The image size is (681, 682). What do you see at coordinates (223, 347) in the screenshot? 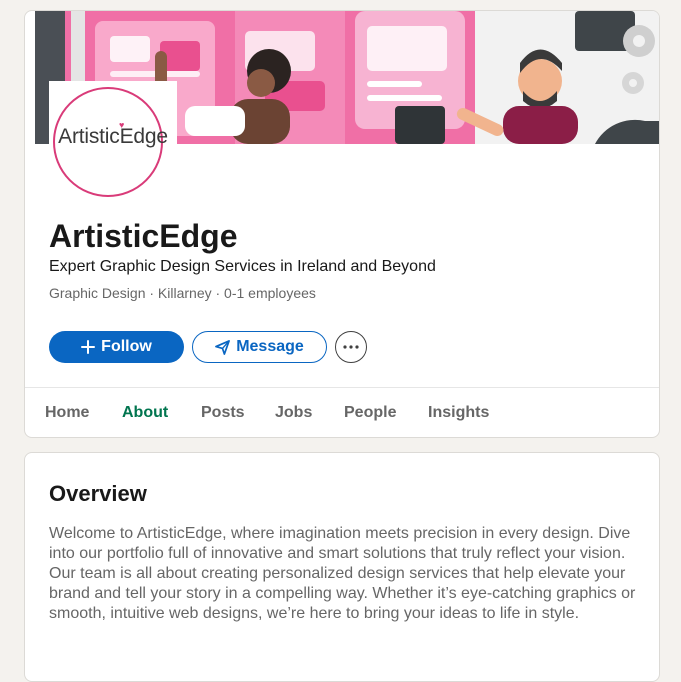
I see `send-icon` at bounding box center [223, 347].